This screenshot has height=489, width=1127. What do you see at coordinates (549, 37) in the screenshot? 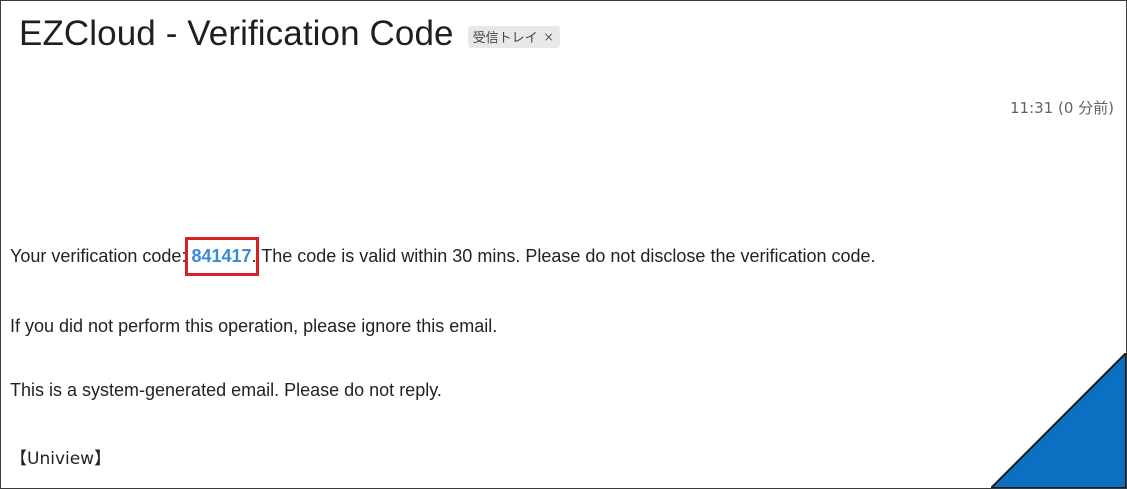
I see `remove-label-icon: ×` at bounding box center [549, 37].